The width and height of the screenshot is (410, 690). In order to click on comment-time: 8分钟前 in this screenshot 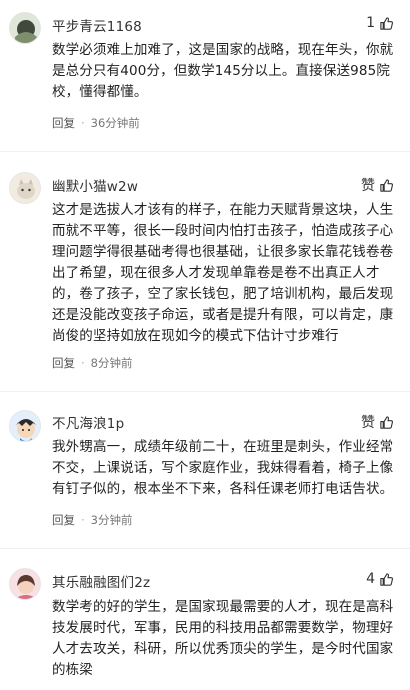, I will do `click(111, 363)`.